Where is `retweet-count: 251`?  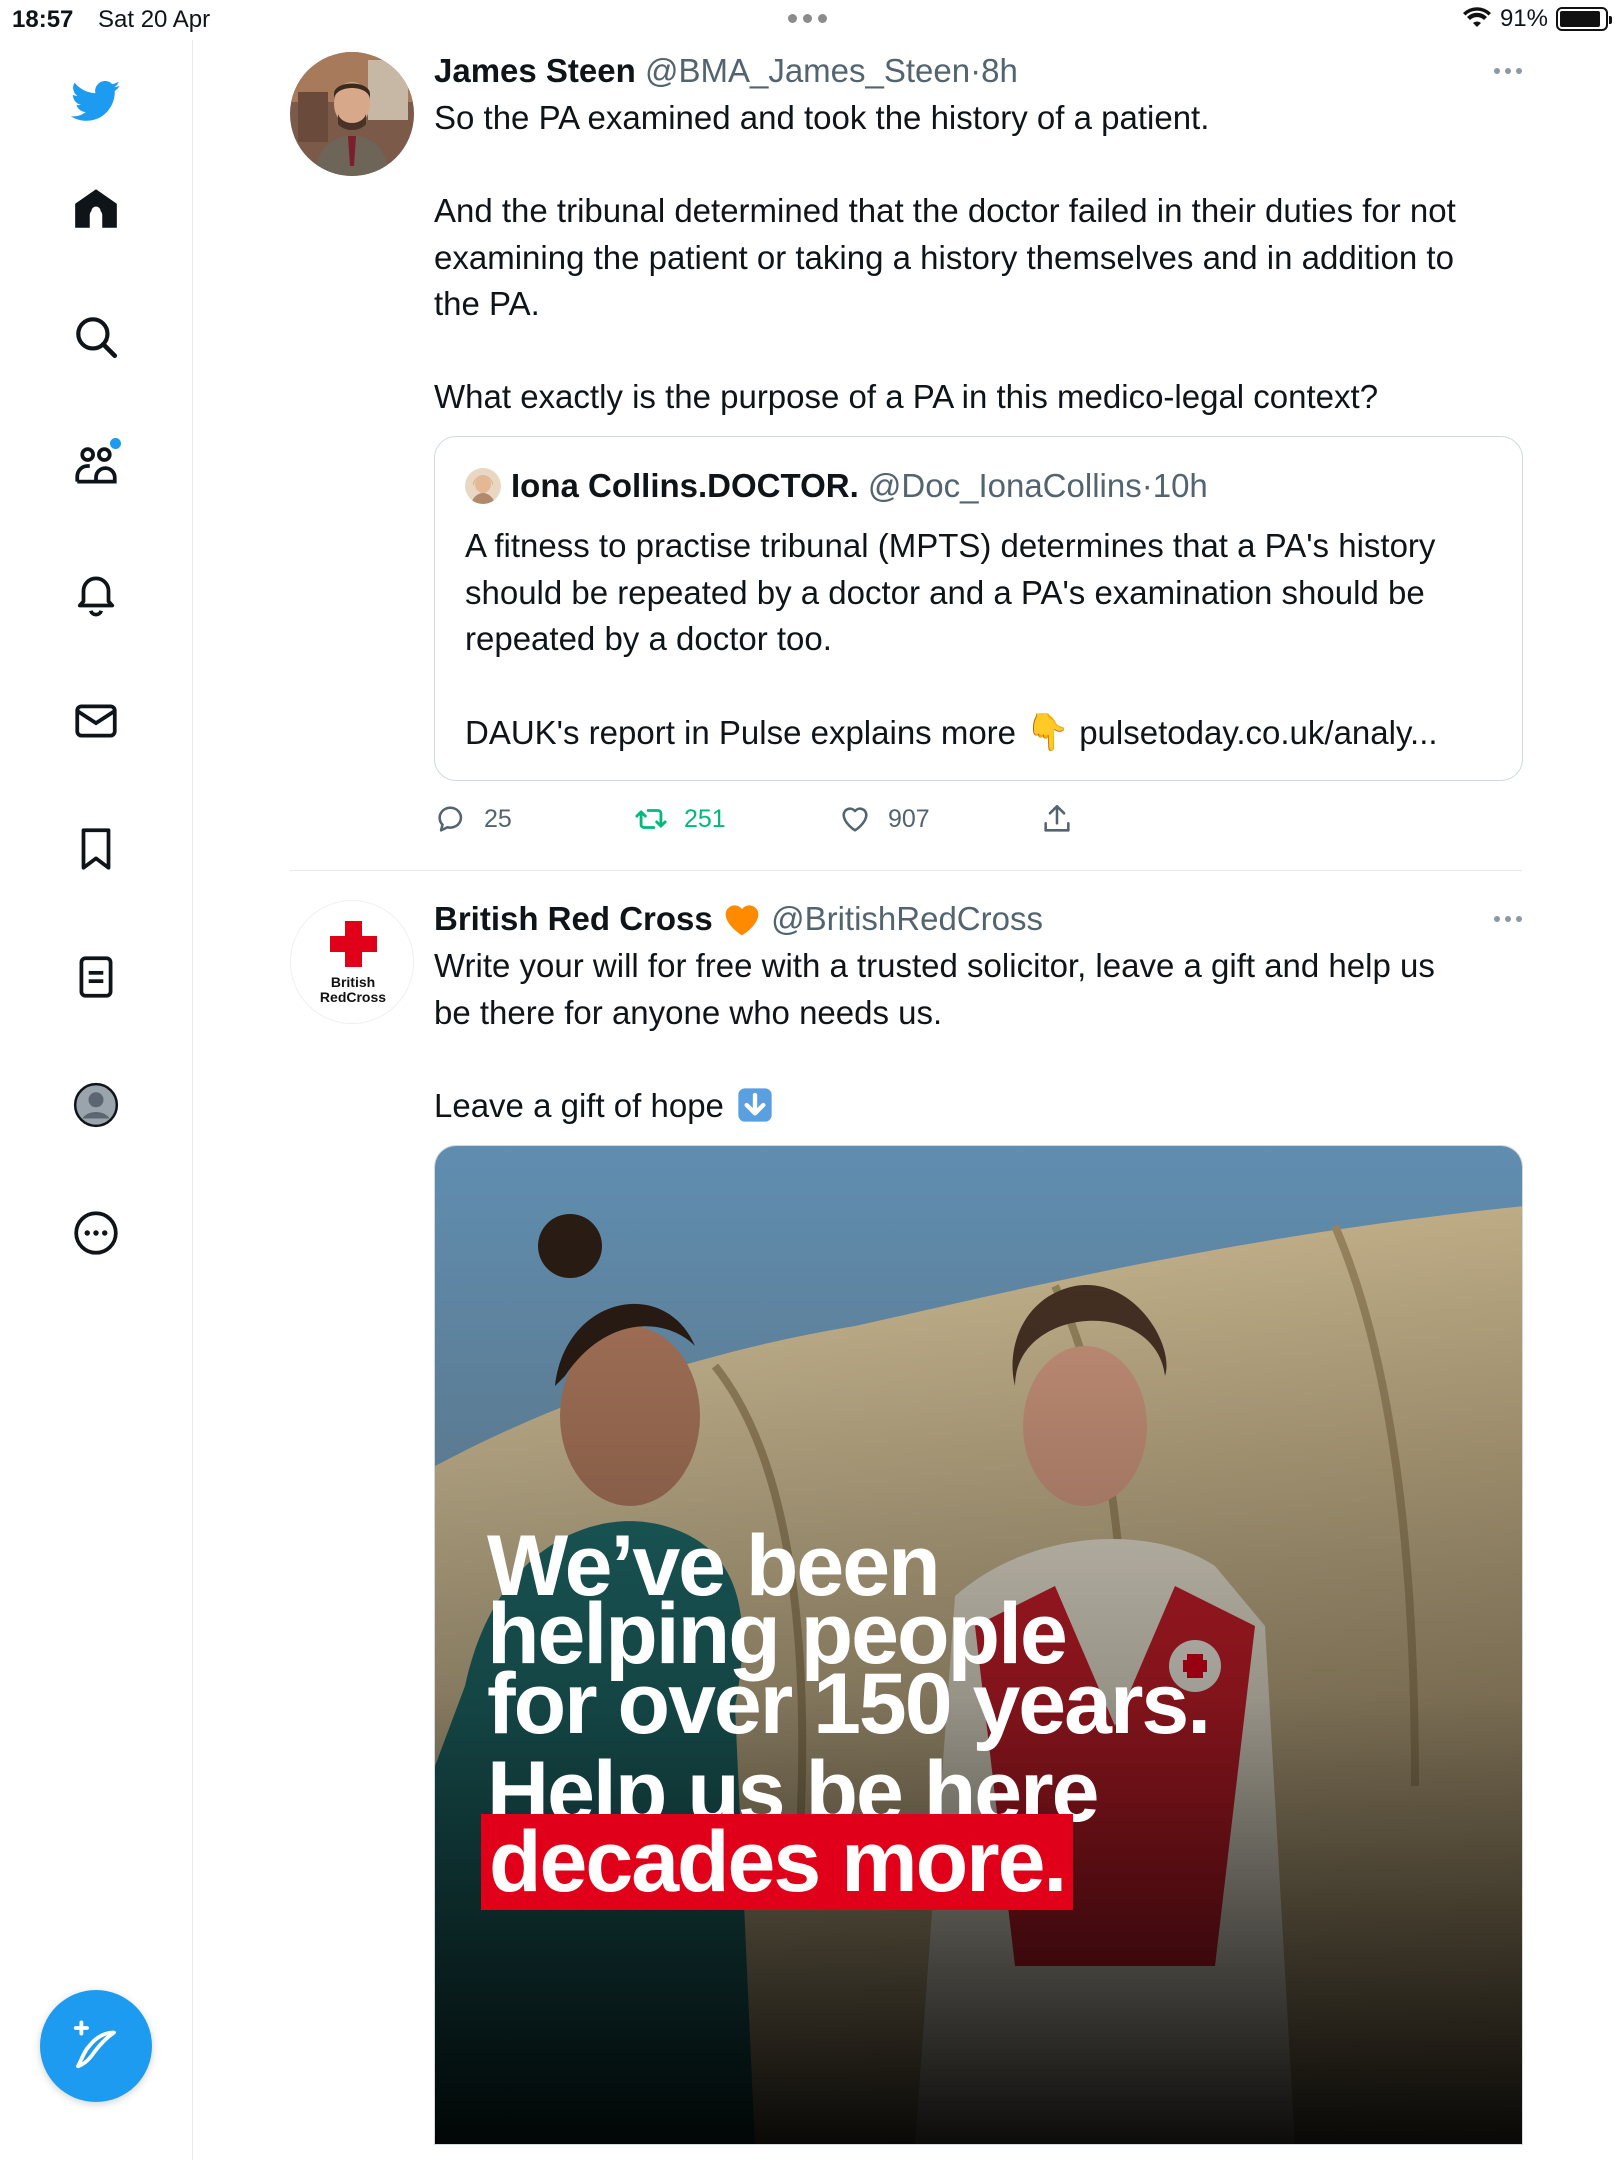 retweet-count: 251 is located at coordinates (705, 818).